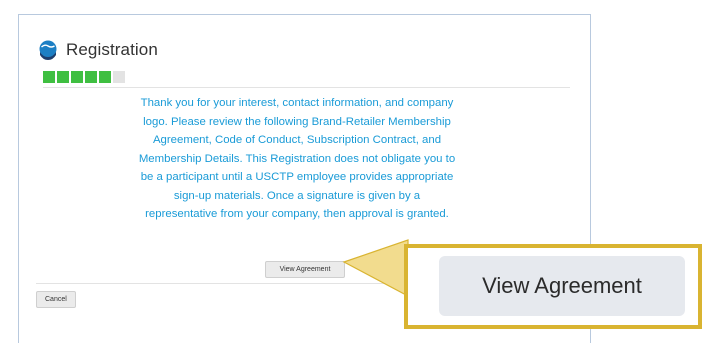 The height and width of the screenshot is (343, 702). I want to click on header-divider, so click(306, 87).